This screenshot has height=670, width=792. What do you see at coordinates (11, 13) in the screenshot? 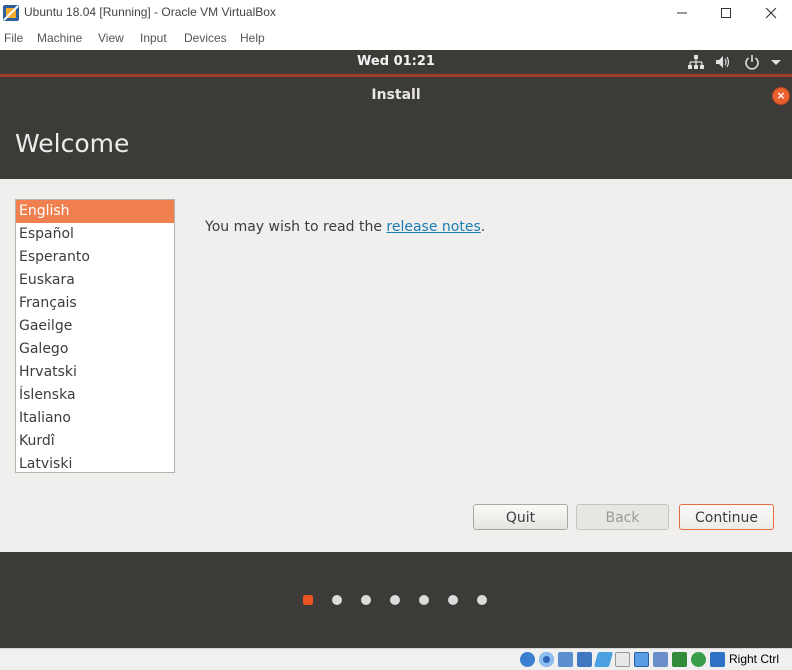
I see `virtualbox-app-icon` at bounding box center [11, 13].